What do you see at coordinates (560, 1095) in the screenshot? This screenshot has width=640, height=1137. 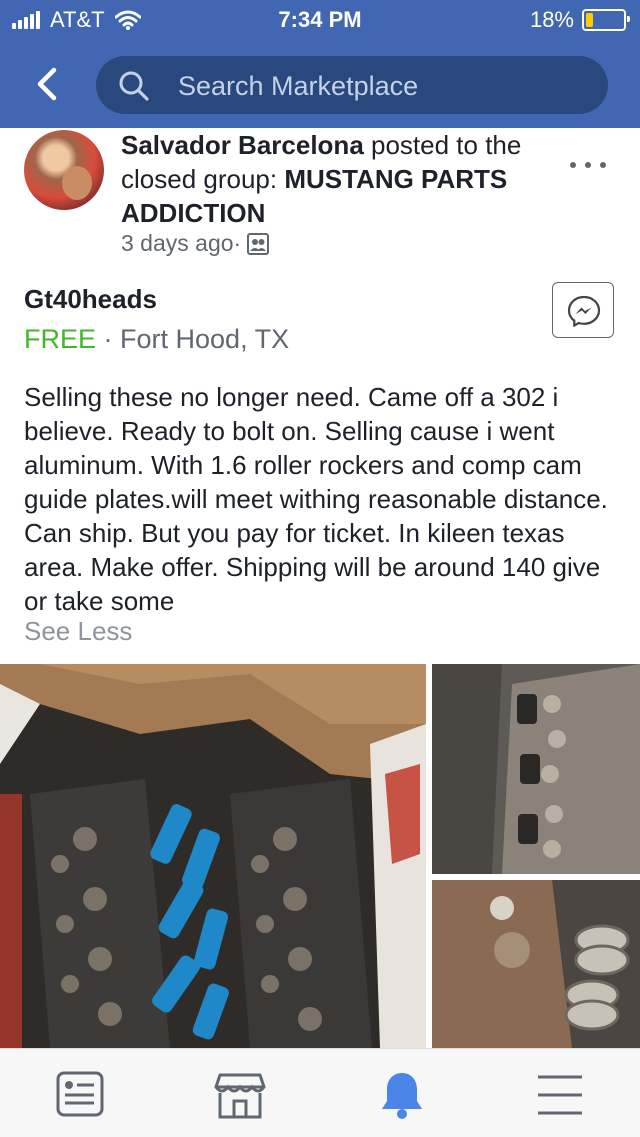 I see `menu-icon` at bounding box center [560, 1095].